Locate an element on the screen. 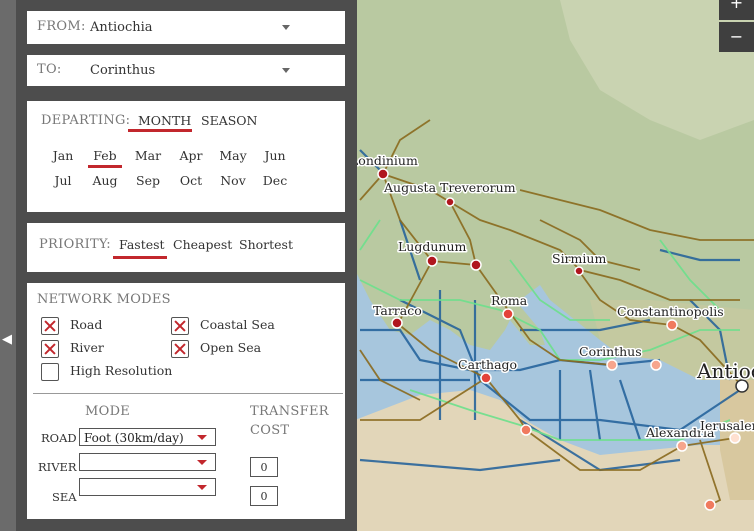 This screenshot has width=754, height=531. month-oct: Oct is located at coordinates (191, 180).